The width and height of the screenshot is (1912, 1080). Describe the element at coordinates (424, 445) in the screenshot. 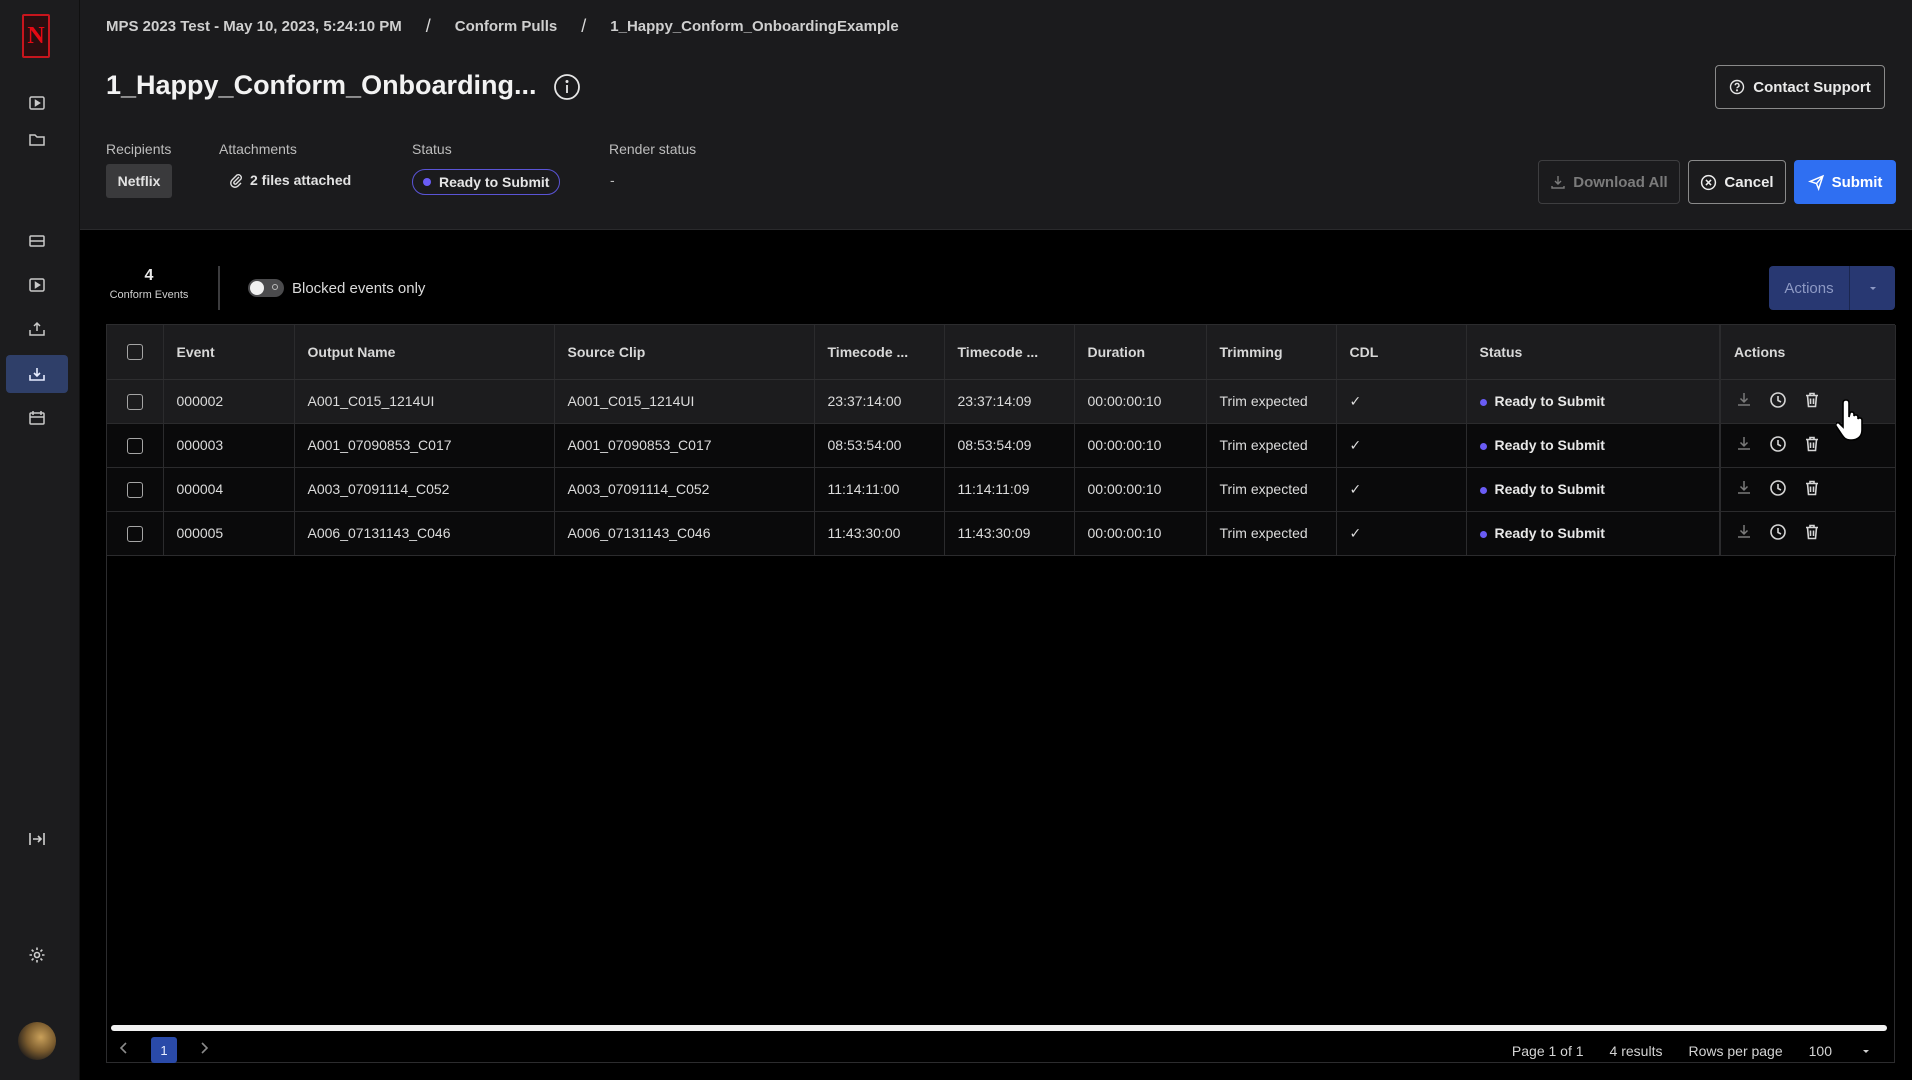

I see `output-name-cell: A001_07090853_C017` at that location.